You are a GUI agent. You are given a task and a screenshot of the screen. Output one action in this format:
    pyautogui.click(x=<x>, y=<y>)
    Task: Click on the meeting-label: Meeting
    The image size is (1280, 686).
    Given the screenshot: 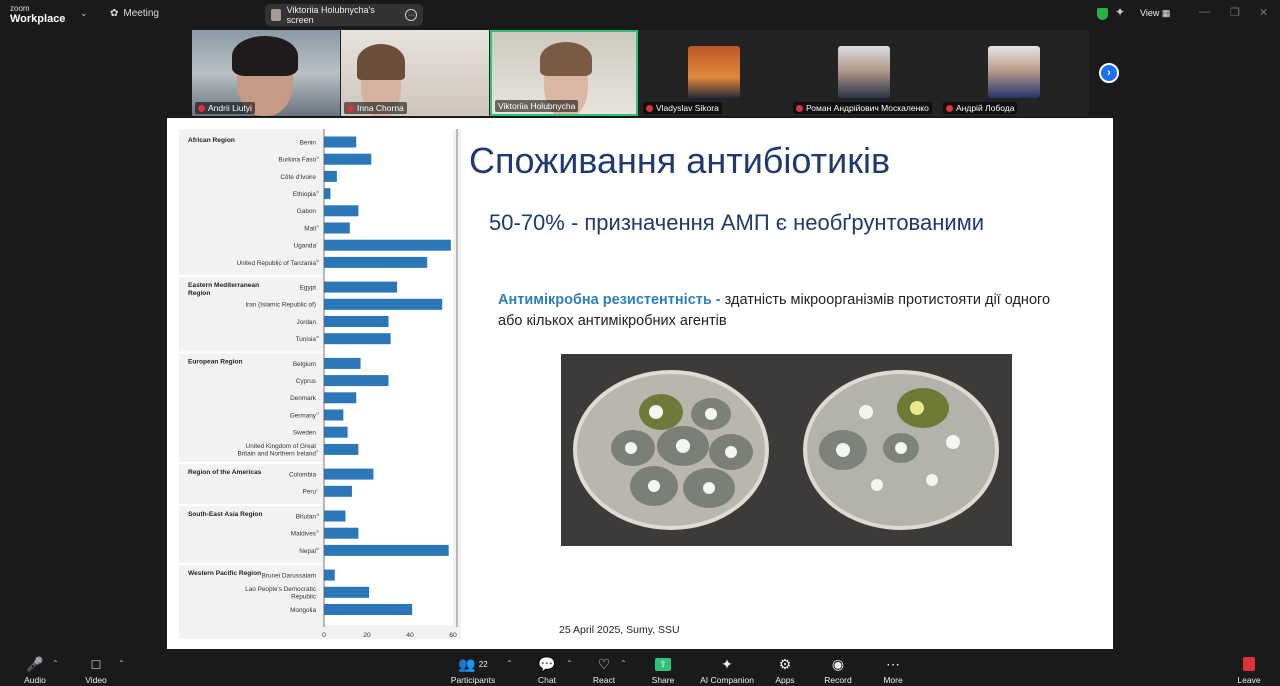 What is the action you would take?
    pyautogui.click(x=141, y=13)
    